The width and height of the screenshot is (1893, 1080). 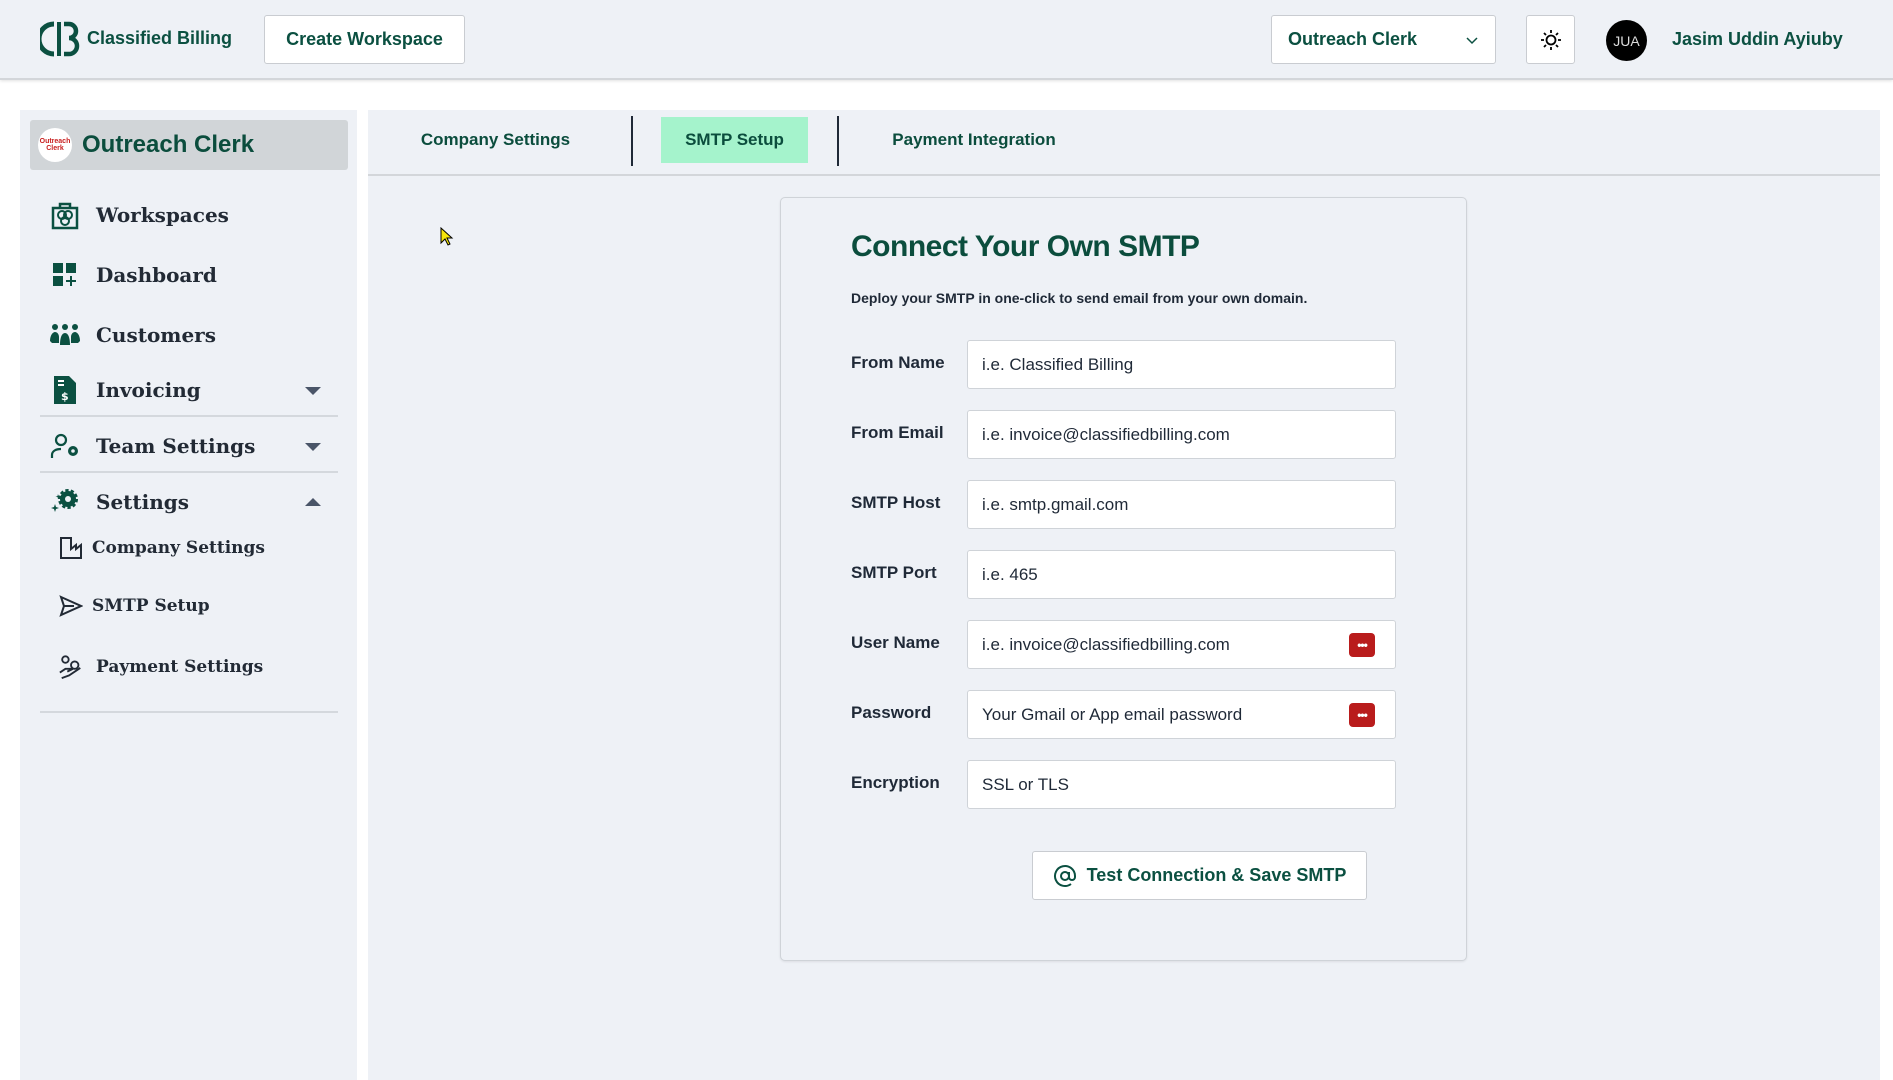 I want to click on settings-collapse-icon, so click(x=313, y=502).